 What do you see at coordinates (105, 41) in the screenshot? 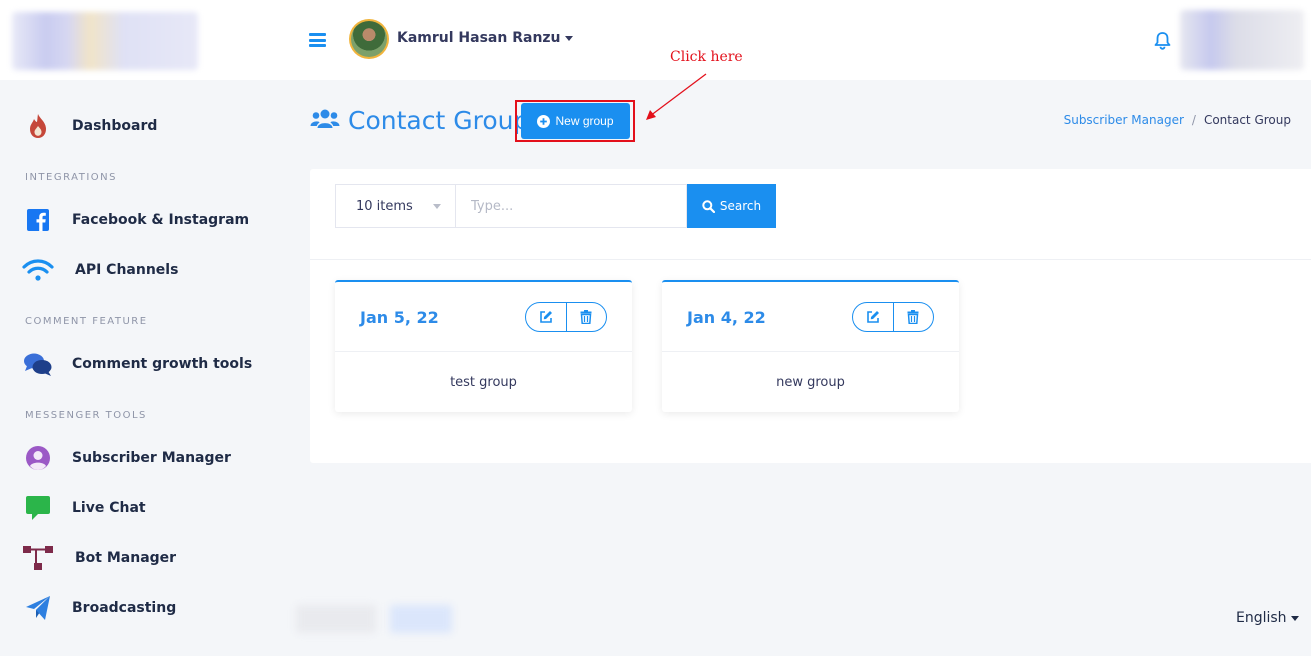
I see `brand-logo` at bounding box center [105, 41].